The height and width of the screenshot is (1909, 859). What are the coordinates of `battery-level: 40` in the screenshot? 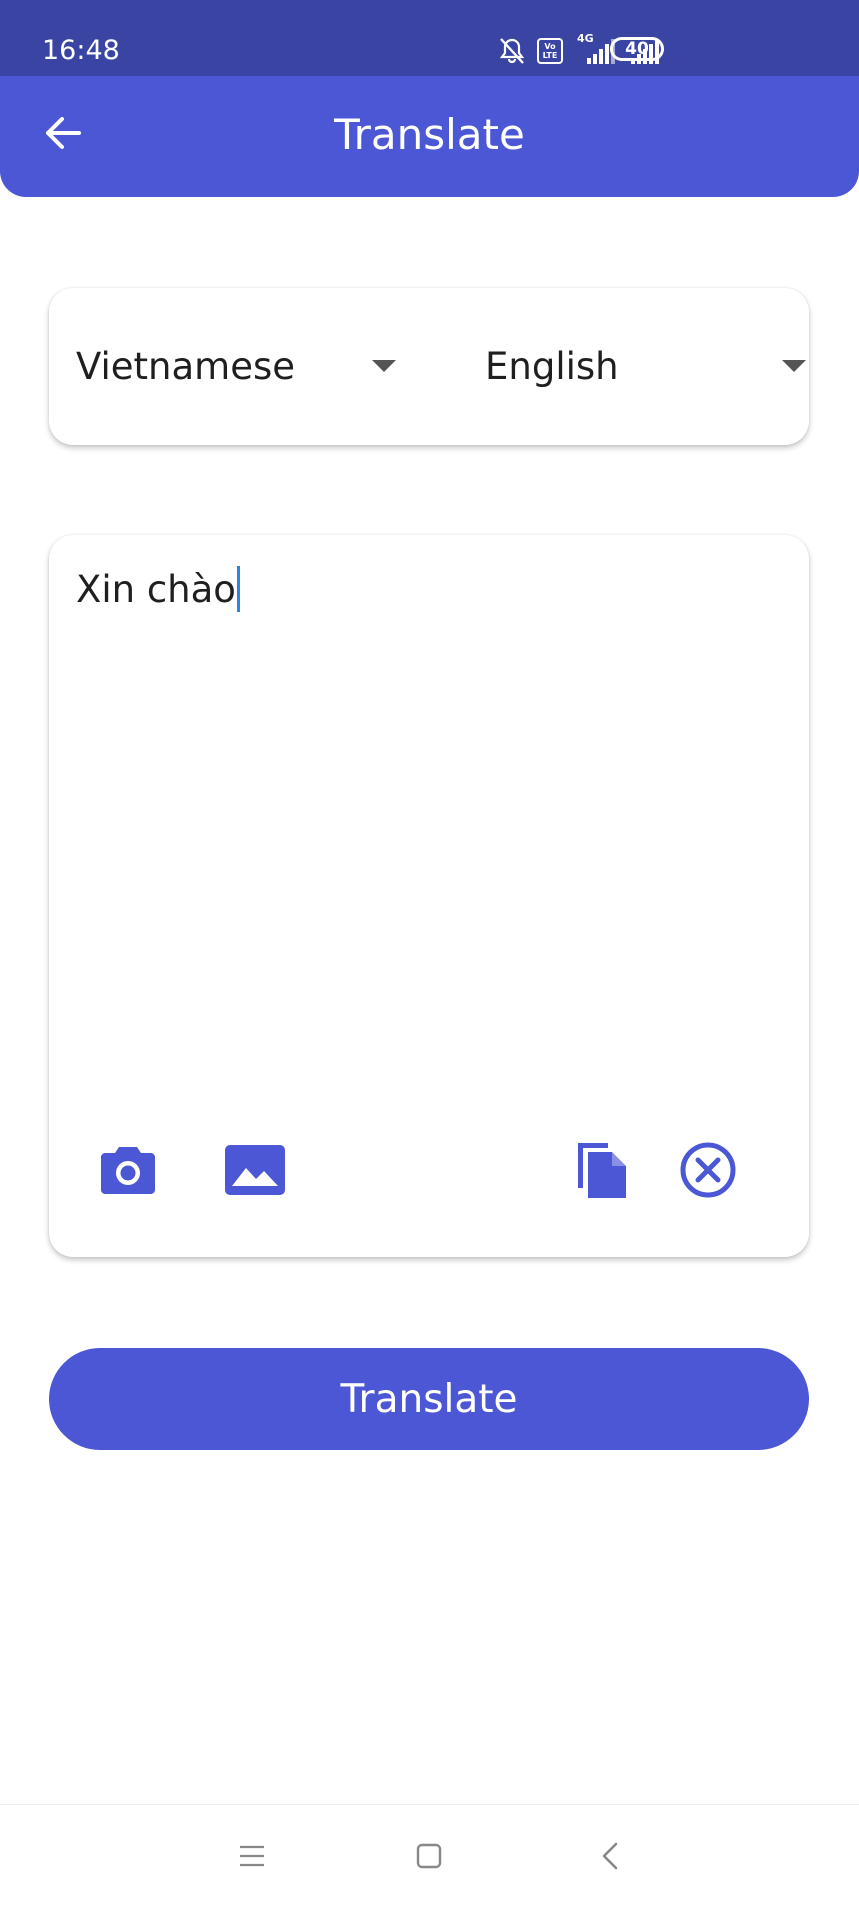 It's located at (637, 49).